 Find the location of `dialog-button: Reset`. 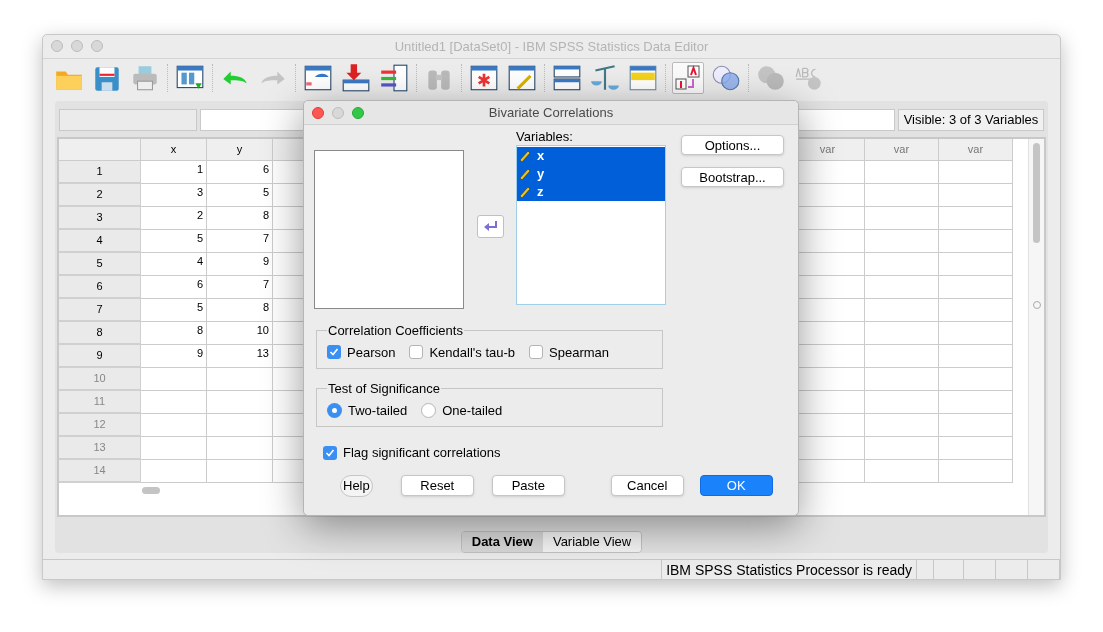

dialog-button: Reset is located at coordinates (437, 485).